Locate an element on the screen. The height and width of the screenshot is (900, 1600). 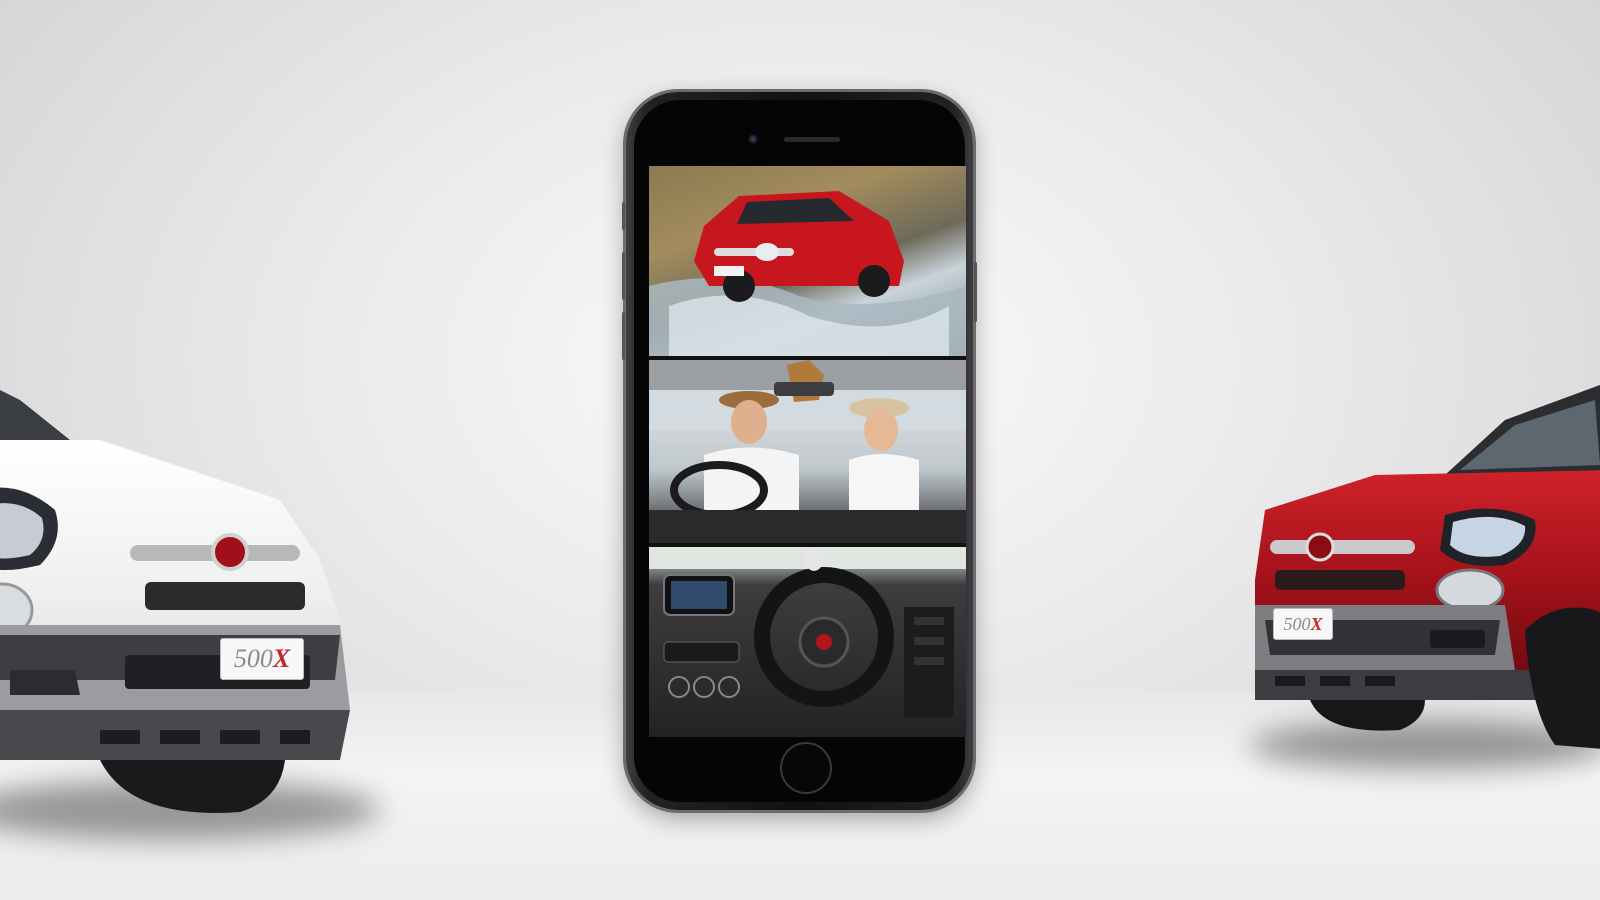
home-button is located at coordinates (806, 768).